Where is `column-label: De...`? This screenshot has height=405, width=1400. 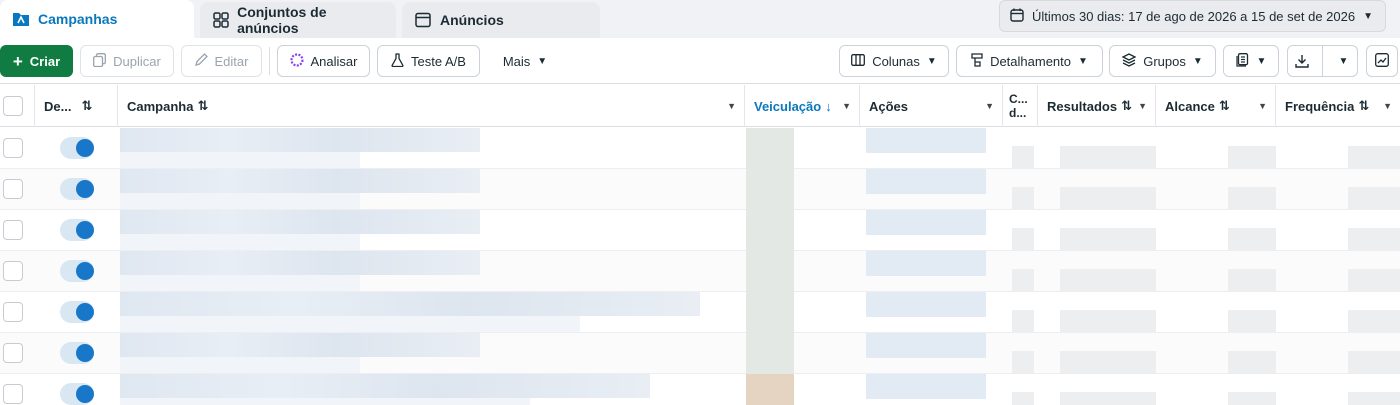
column-label: De... is located at coordinates (58, 106).